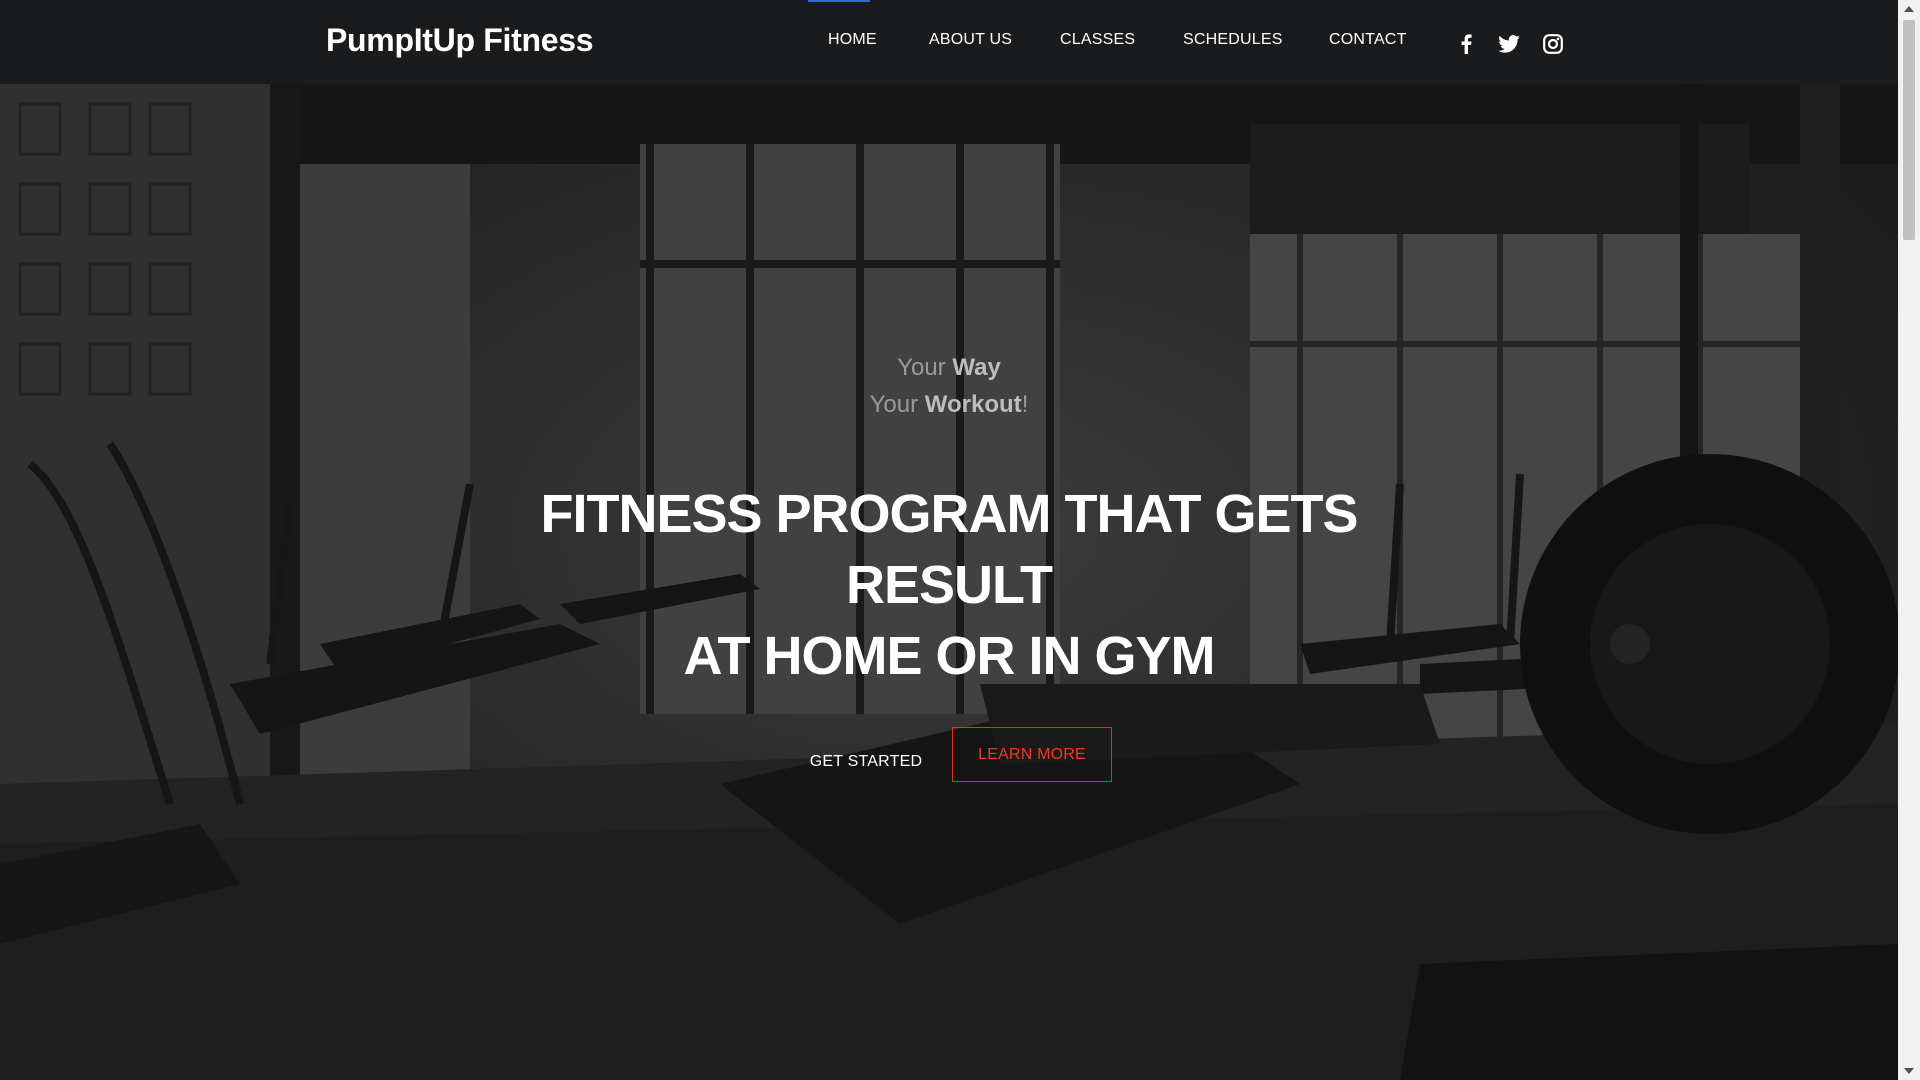 This screenshot has width=1920, height=1080. I want to click on tagline-line-2: Your Workout!, so click(949, 405).